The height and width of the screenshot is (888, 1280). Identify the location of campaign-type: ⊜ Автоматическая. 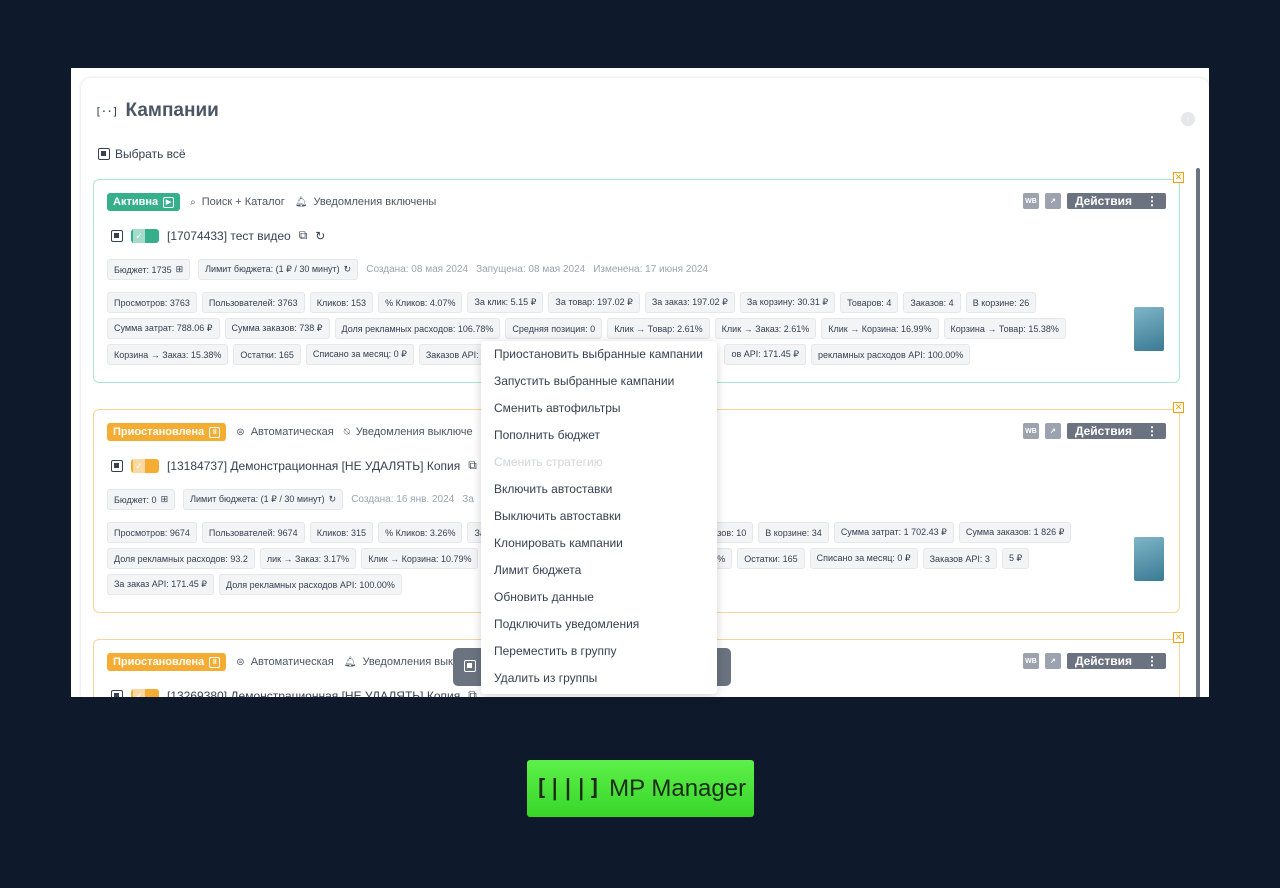
(285, 432).